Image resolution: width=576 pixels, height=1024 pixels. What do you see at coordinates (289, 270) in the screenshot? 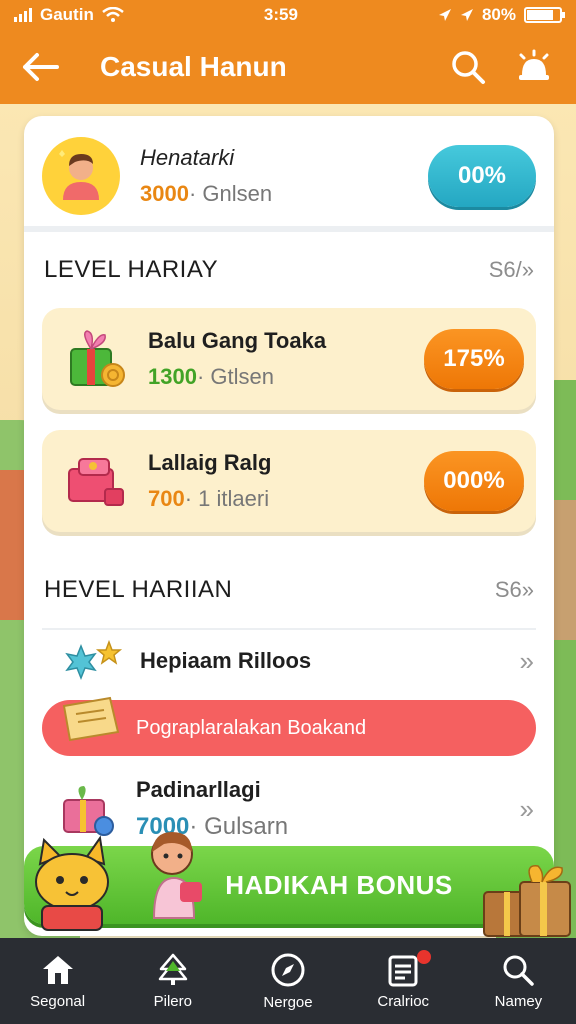
I see `level-section-header: LEVEL HARIAY S6/»` at bounding box center [289, 270].